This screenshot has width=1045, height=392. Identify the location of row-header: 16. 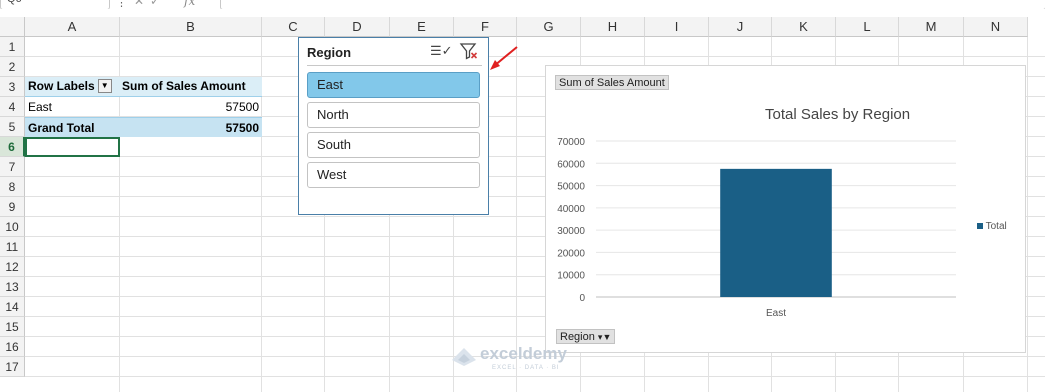
(12, 347).